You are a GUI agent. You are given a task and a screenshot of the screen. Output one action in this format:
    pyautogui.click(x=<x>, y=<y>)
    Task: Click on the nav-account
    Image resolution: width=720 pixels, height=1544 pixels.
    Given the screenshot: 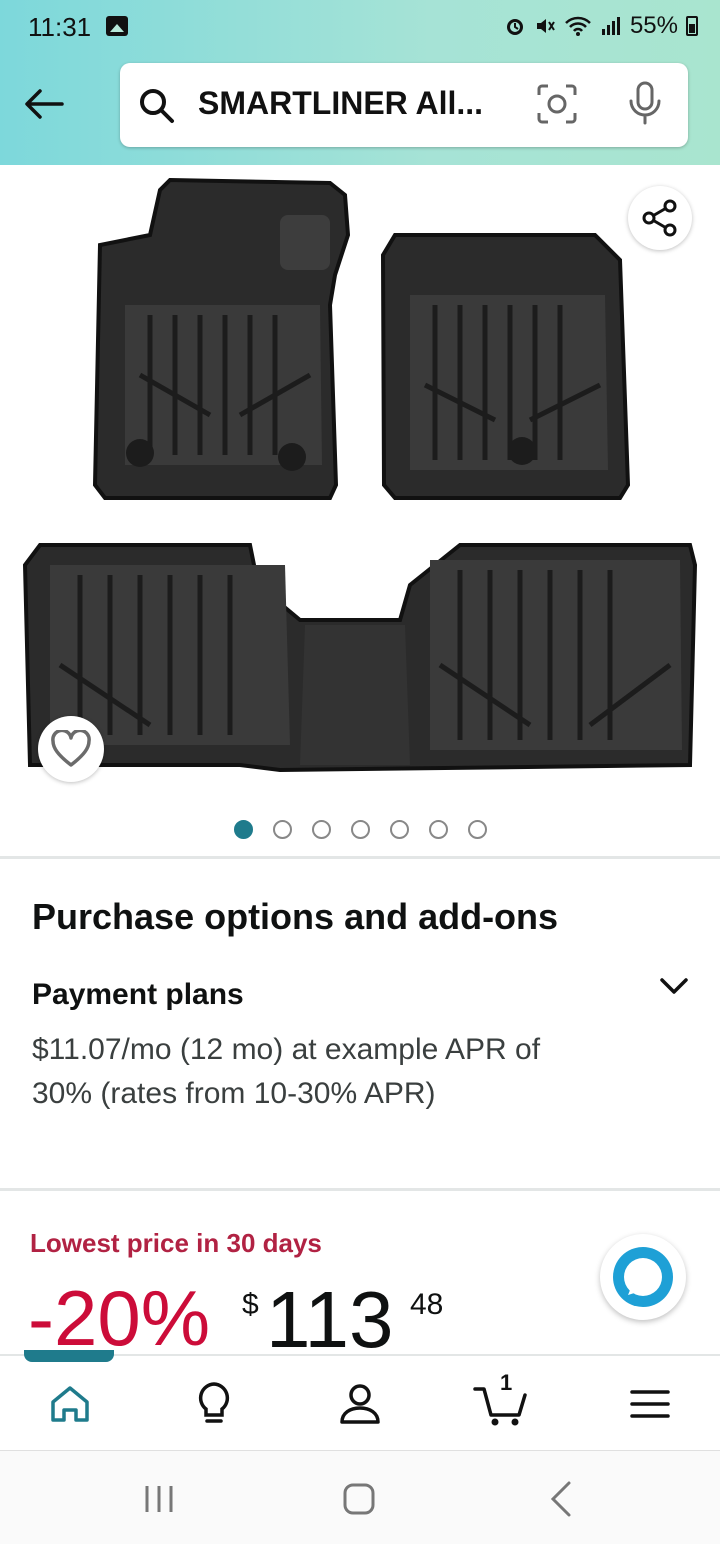 What is the action you would take?
    pyautogui.click(x=360, y=1404)
    